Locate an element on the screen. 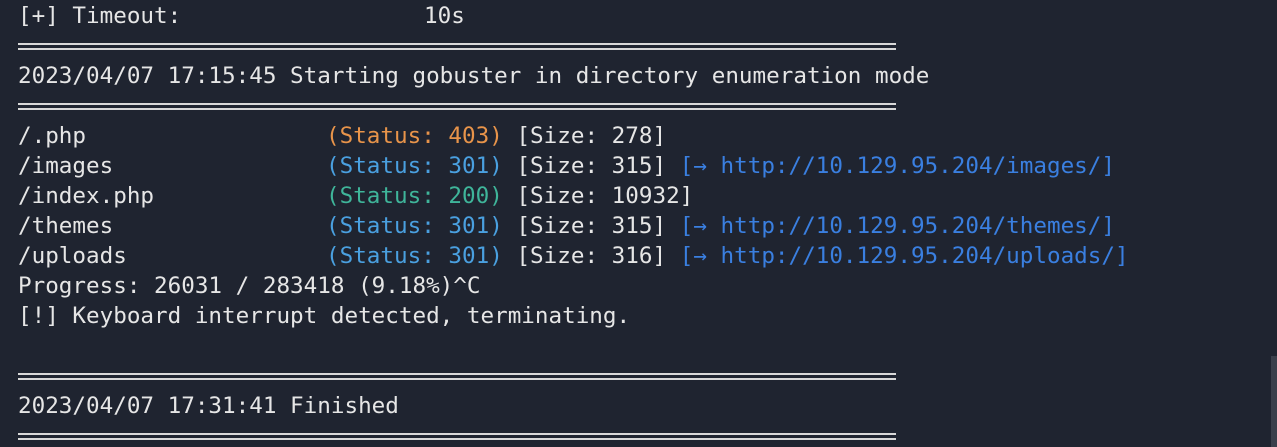 The image size is (1277, 447). timeout-value: 10s is located at coordinates (444, 16).